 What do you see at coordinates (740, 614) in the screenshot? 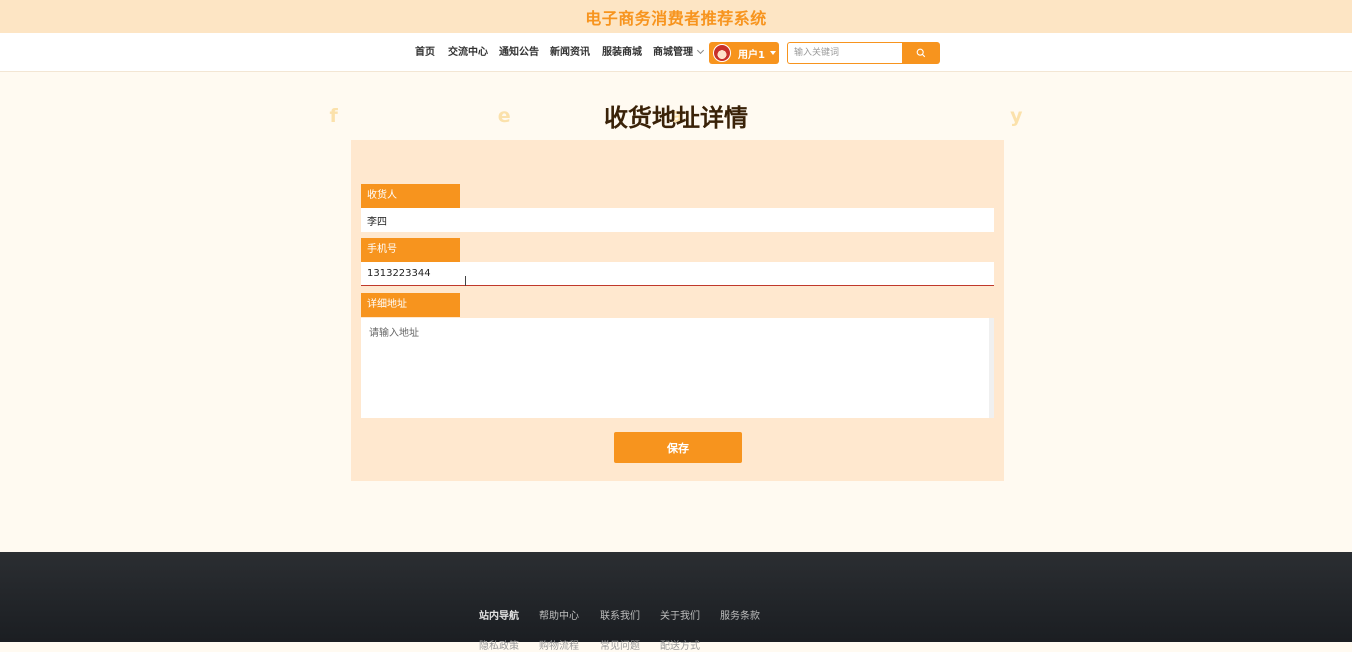
I see `footer-link-terms: 服务条款` at bounding box center [740, 614].